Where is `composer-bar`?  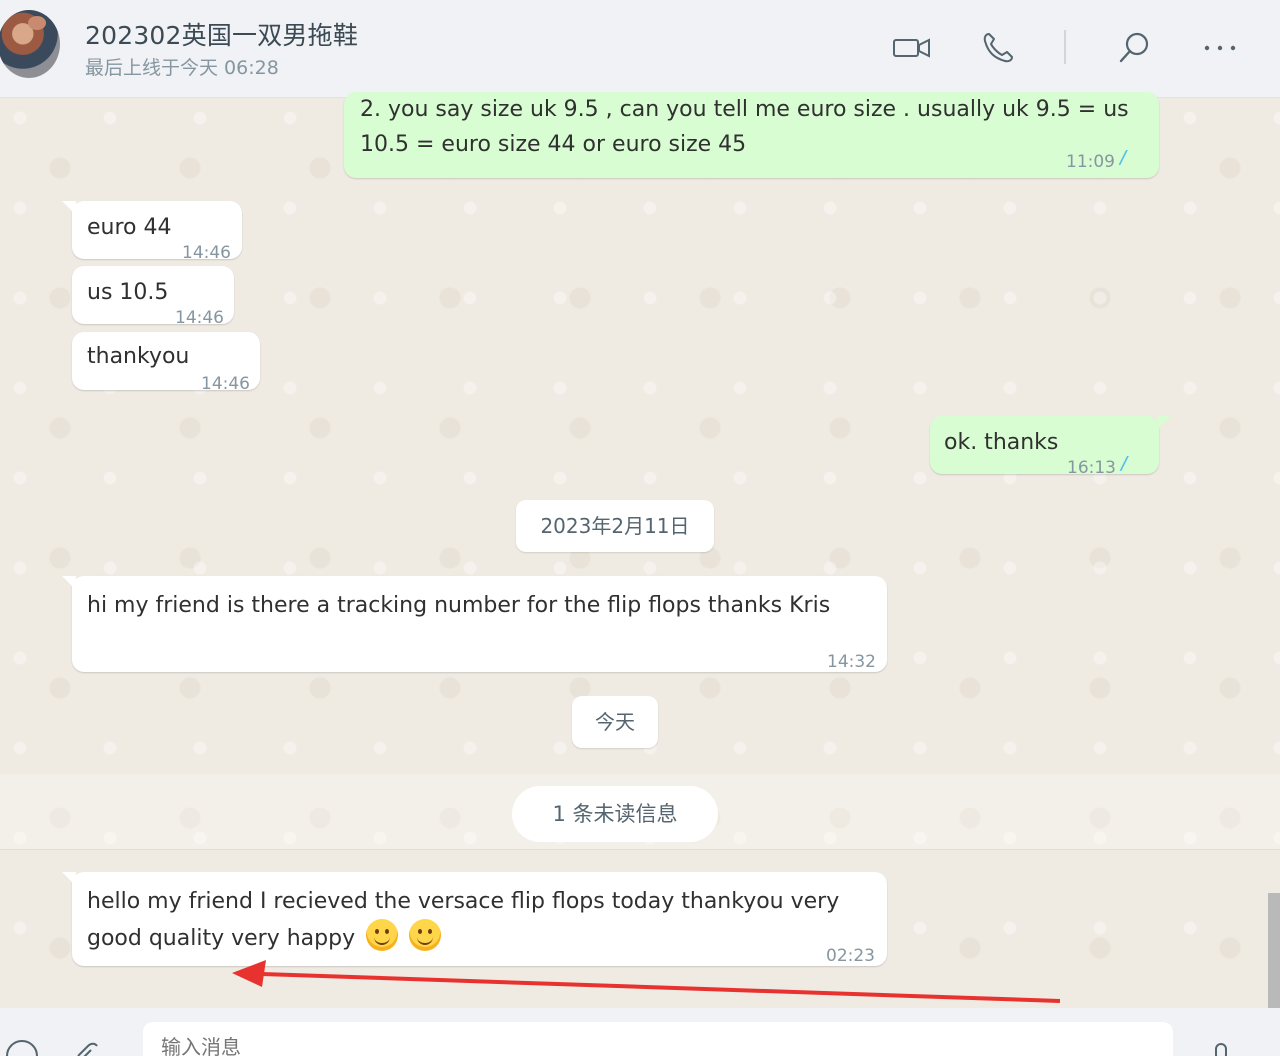
composer-bar is located at coordinates (640, 1032).